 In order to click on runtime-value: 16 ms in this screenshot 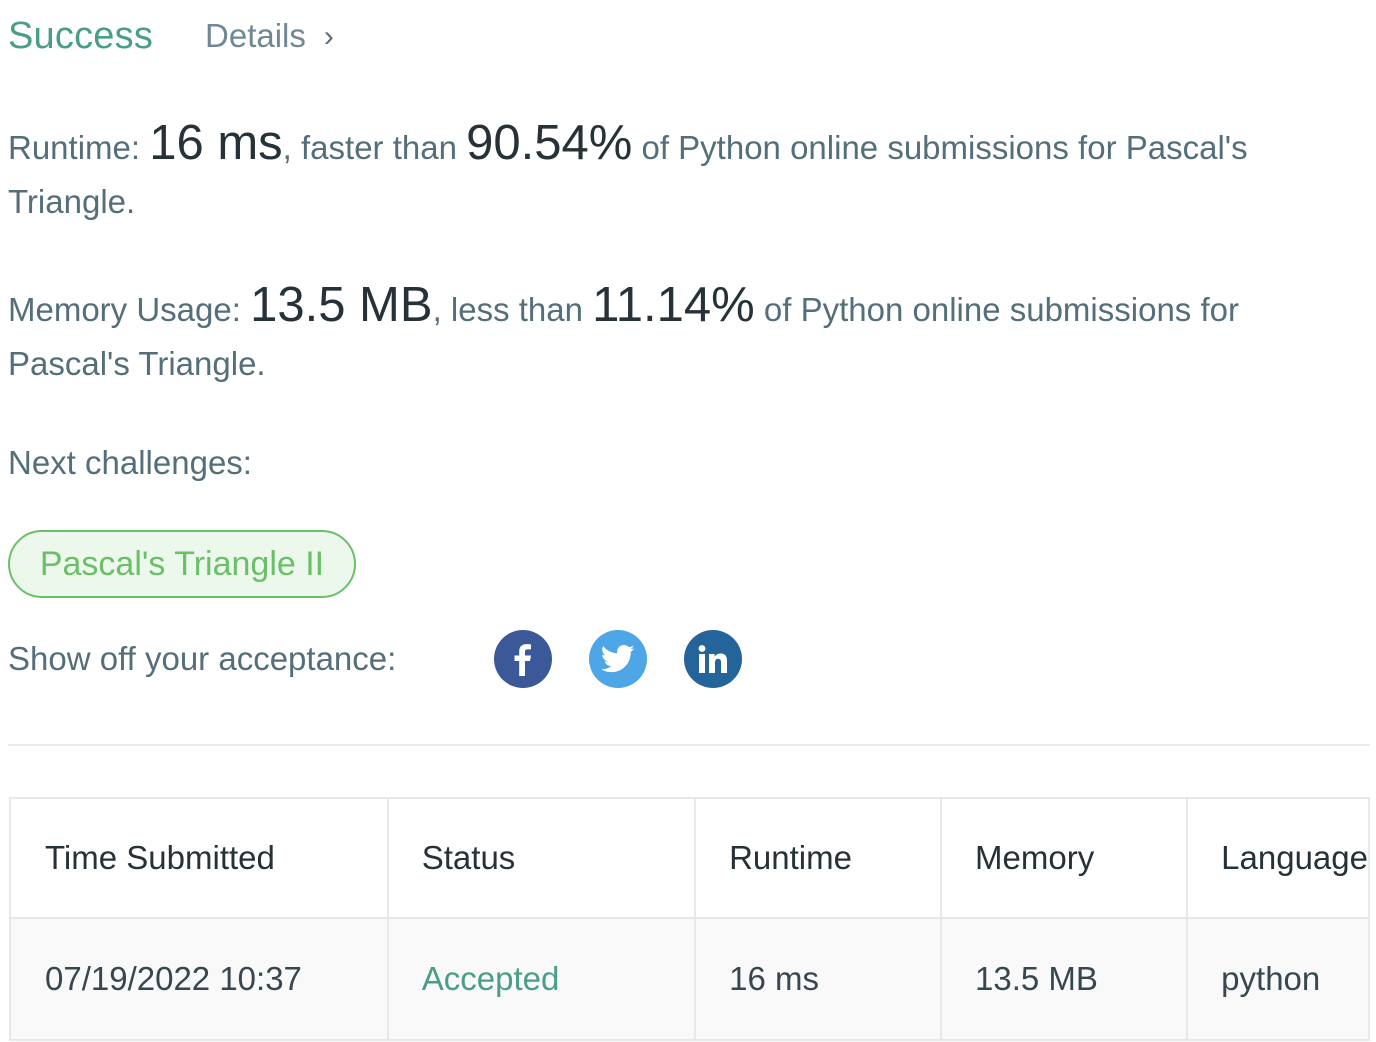, I will do `click(216, 143)`.